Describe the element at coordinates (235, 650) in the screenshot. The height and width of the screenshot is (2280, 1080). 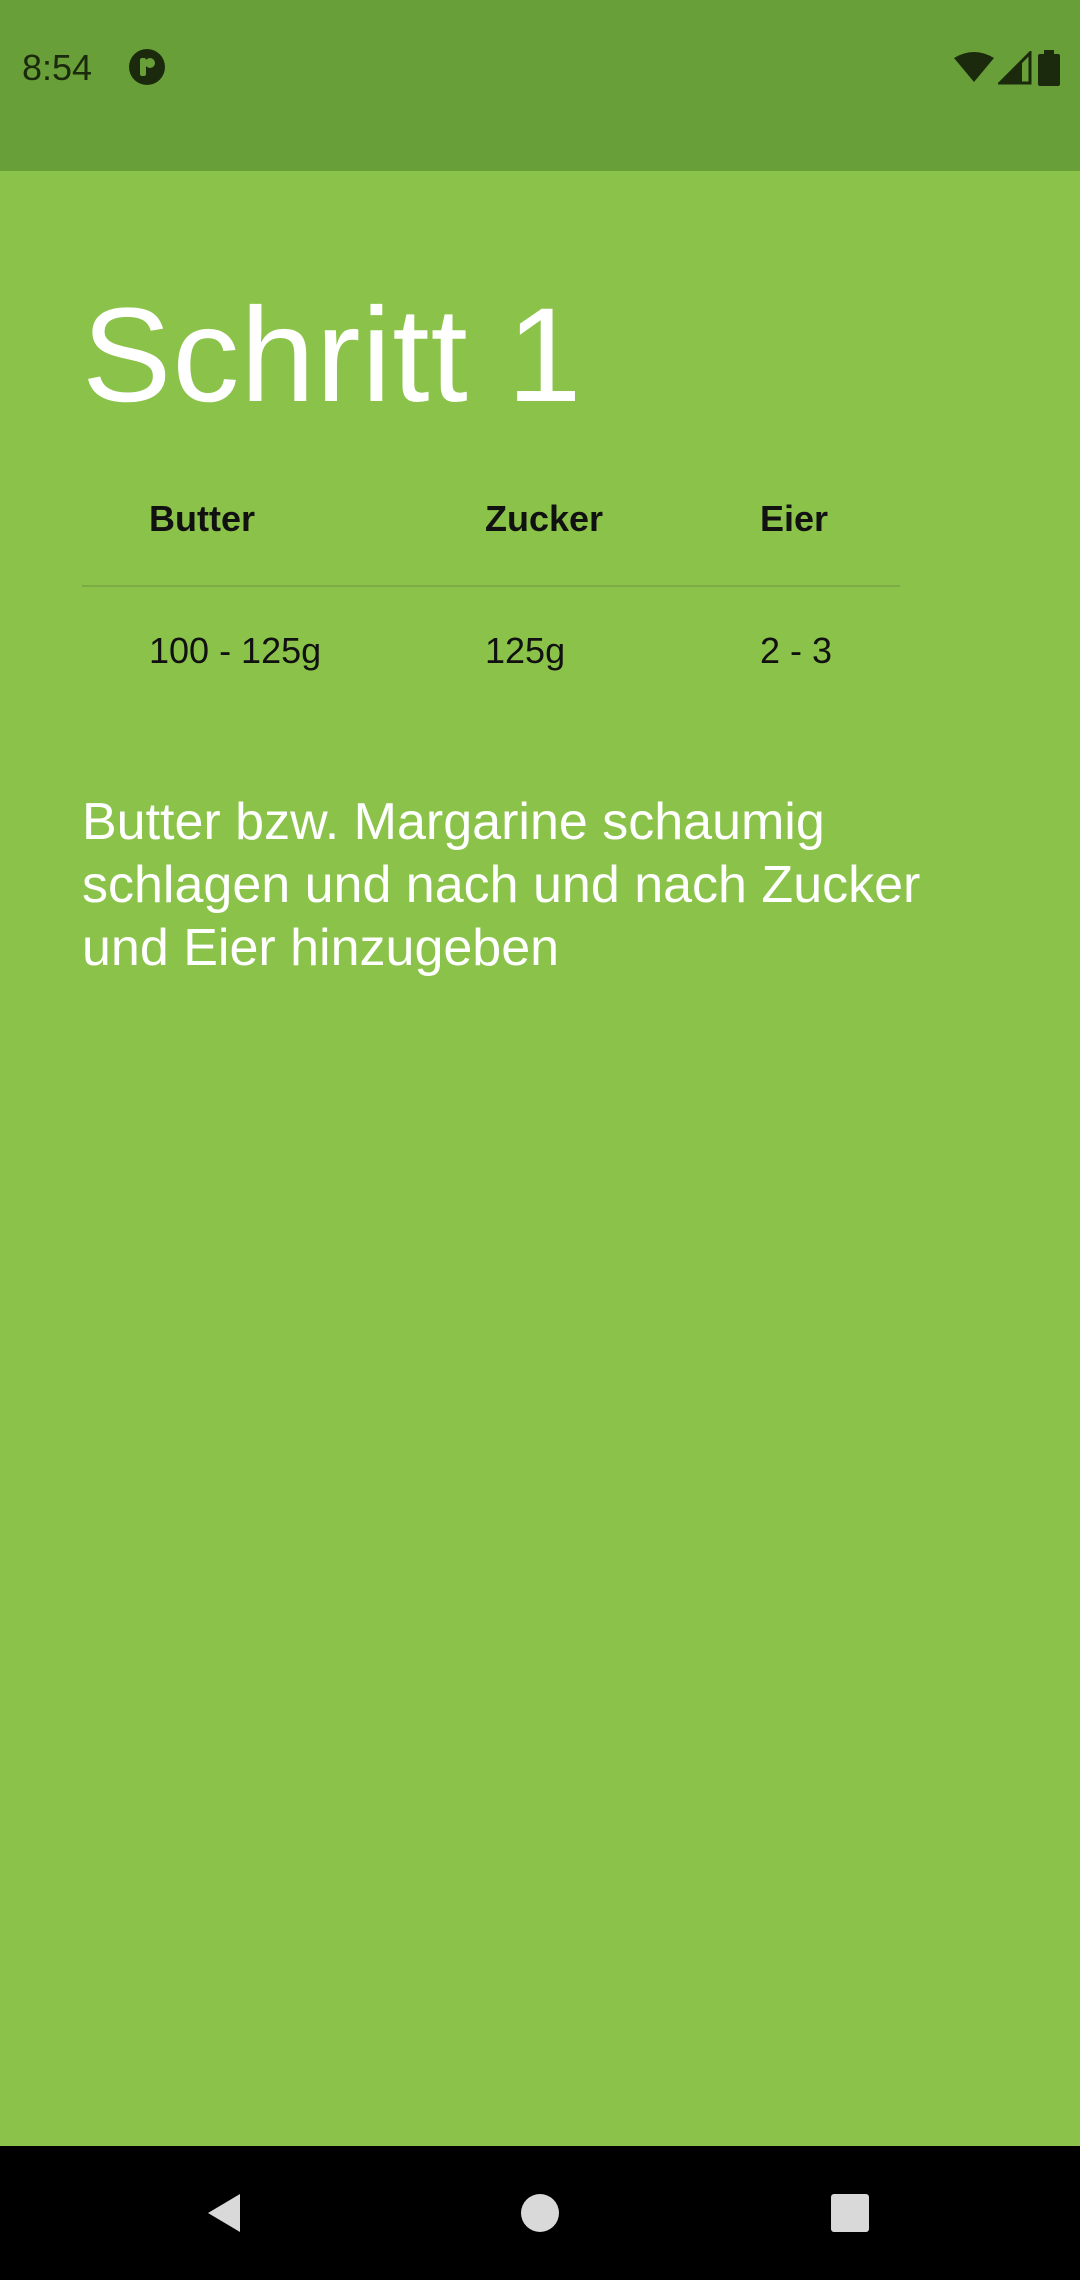
I see `value-butter: 100 - 125g` at that location.